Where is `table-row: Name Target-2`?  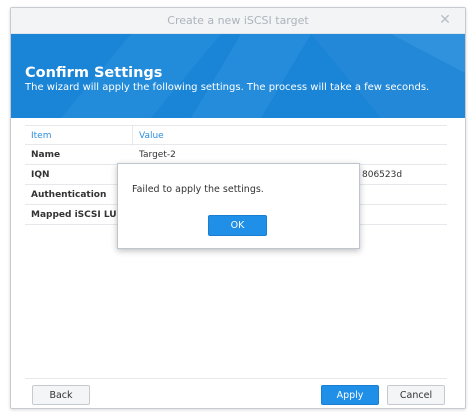
table-row: Name Target-2 is located at coordinates (236, 155).